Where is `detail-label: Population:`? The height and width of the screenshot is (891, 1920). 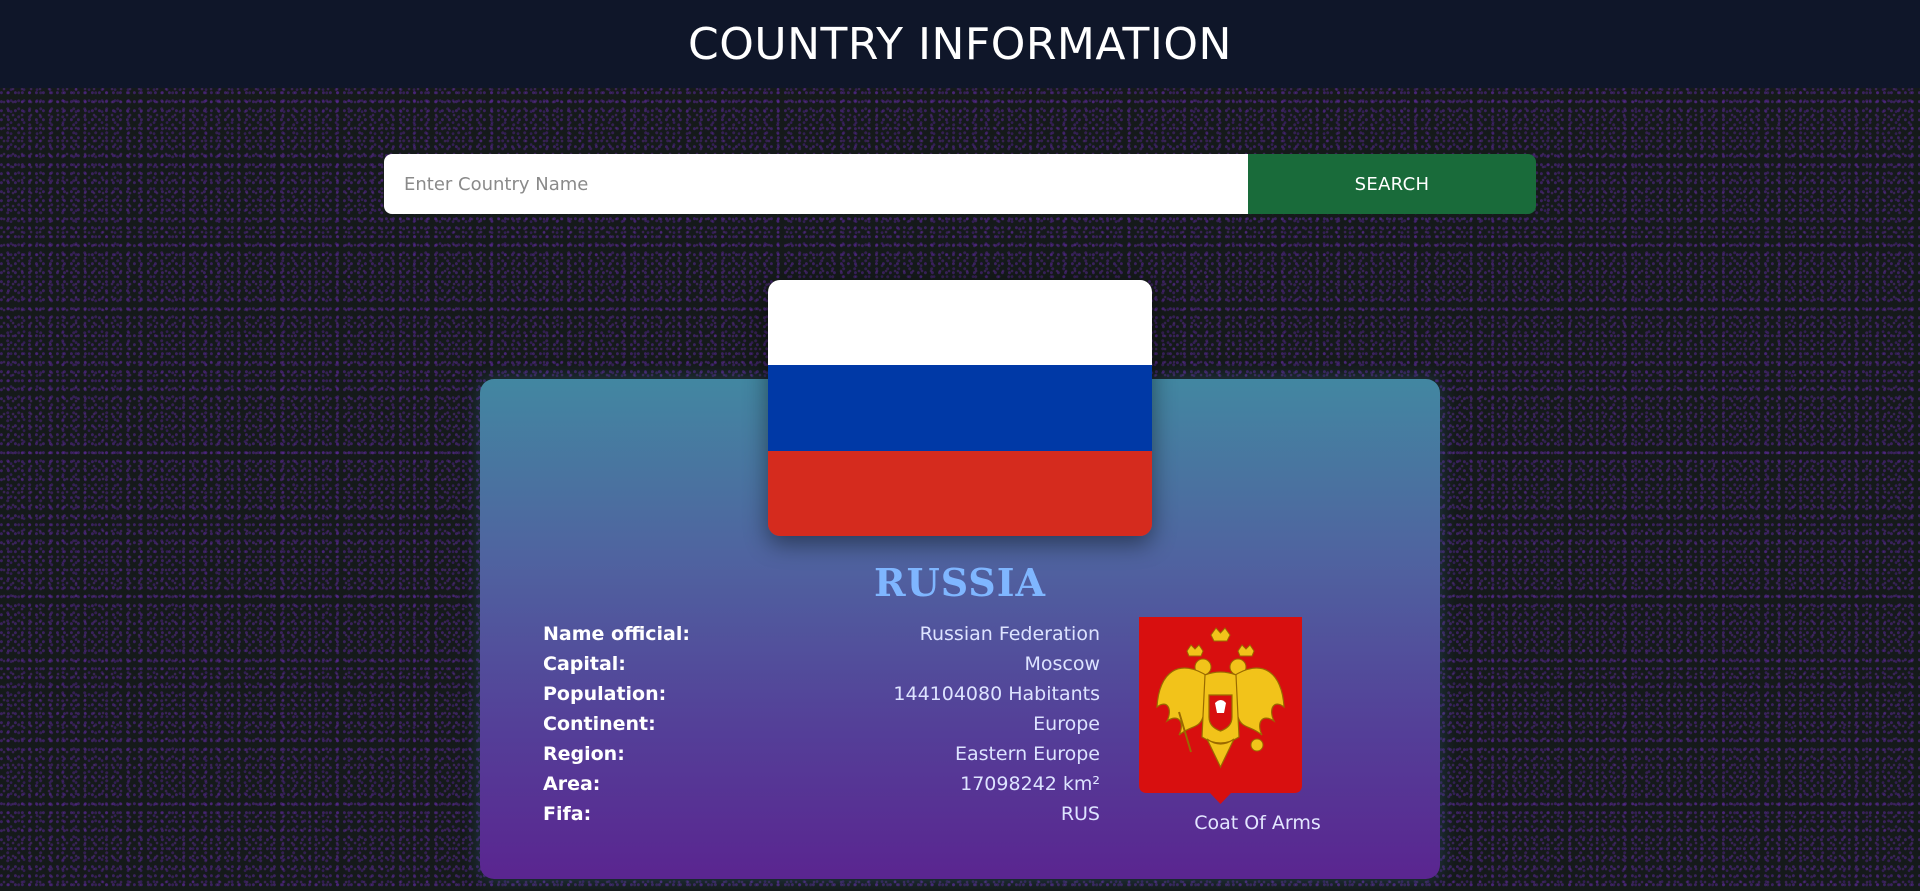
detail-label: Population: is located at coordinates (605, 694).